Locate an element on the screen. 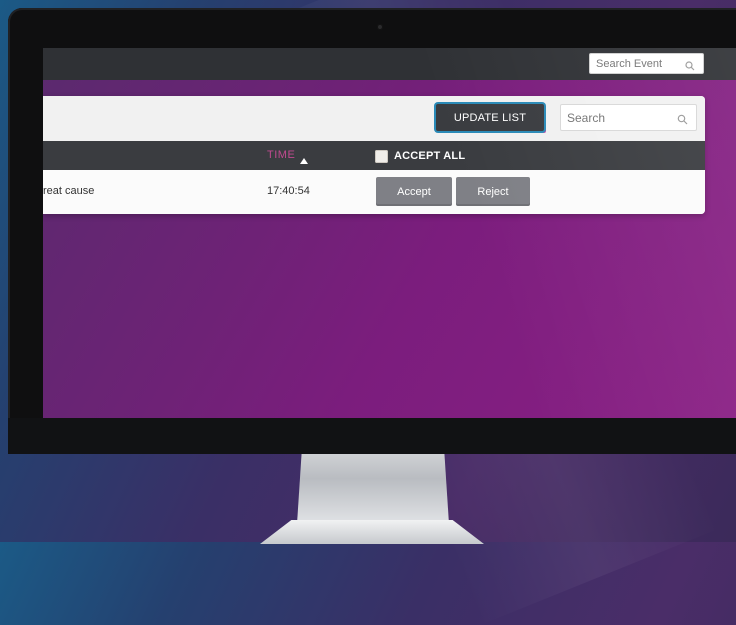  monitor-stand-neck is located at coordinates (373, 489).